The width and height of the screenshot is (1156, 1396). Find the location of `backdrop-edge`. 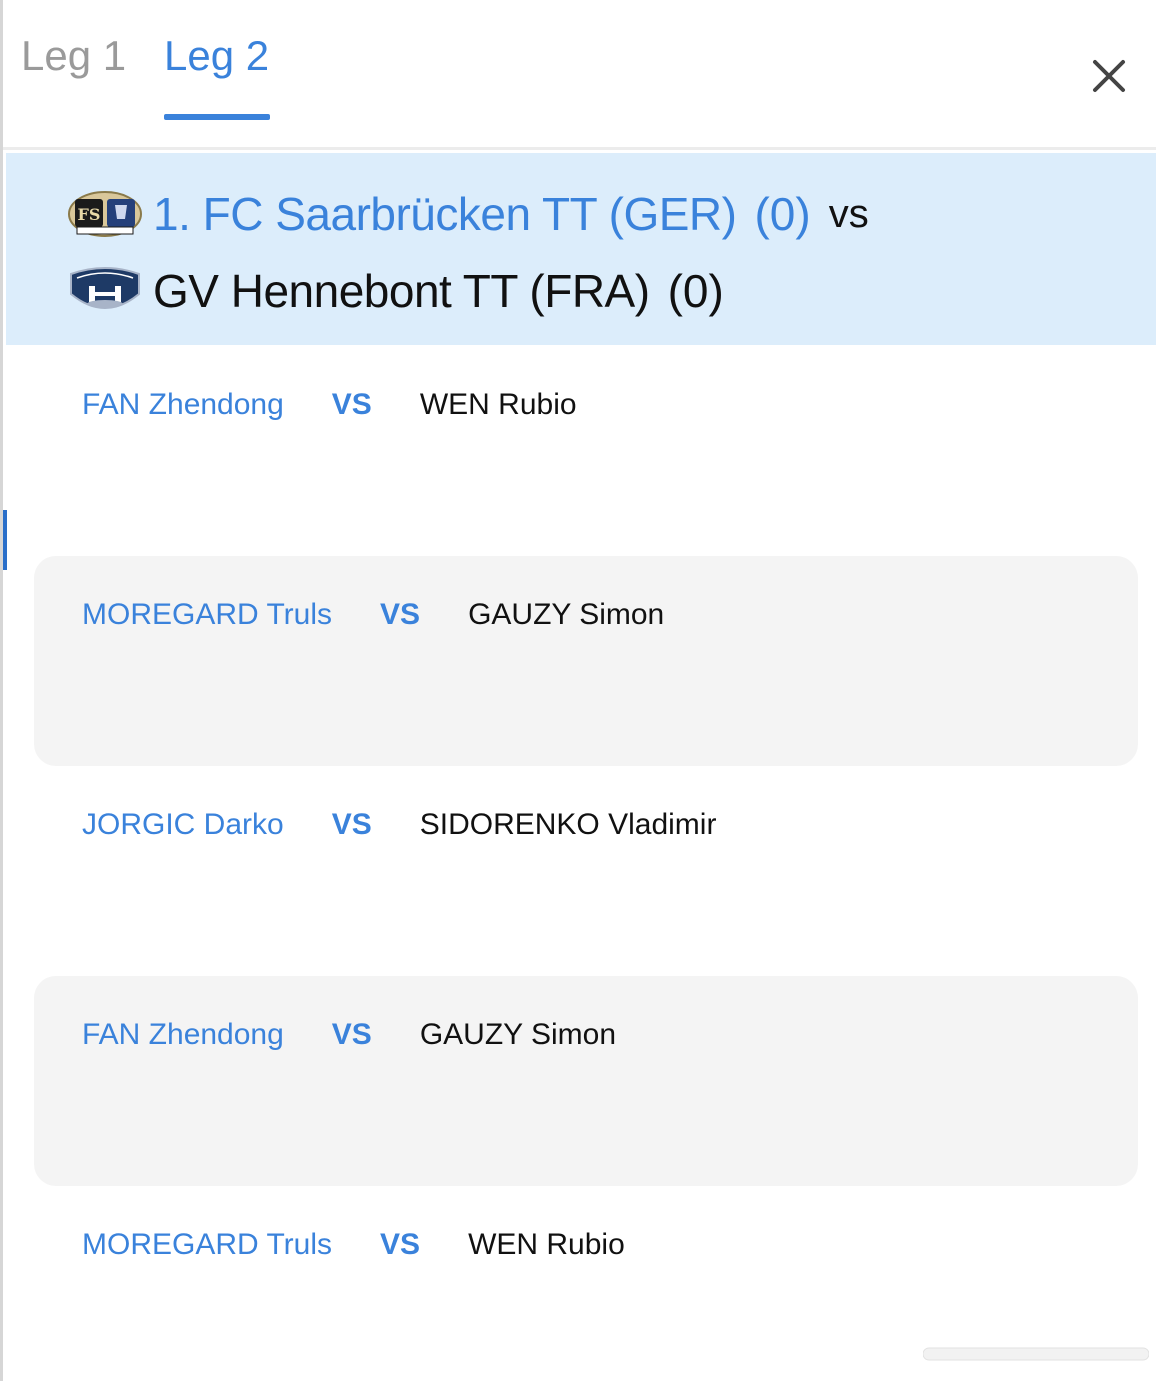

backdrop-edge is located at coordinates (5, 540).